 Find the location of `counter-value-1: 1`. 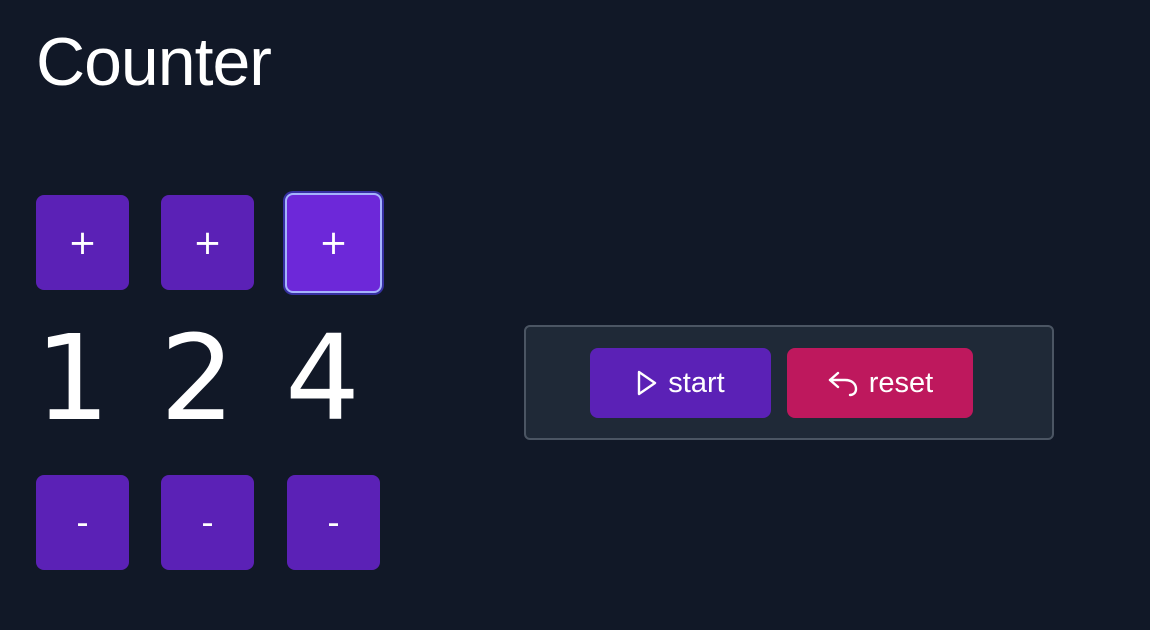

counter-value-1: 1 is located at coordinates (72, 378).